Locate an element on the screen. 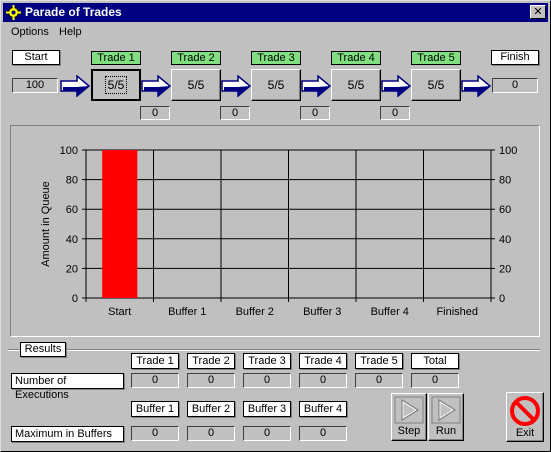 This screenshot has width=551, height=452. trade-2-button: 5/5 is located at coordinates (196, 85).